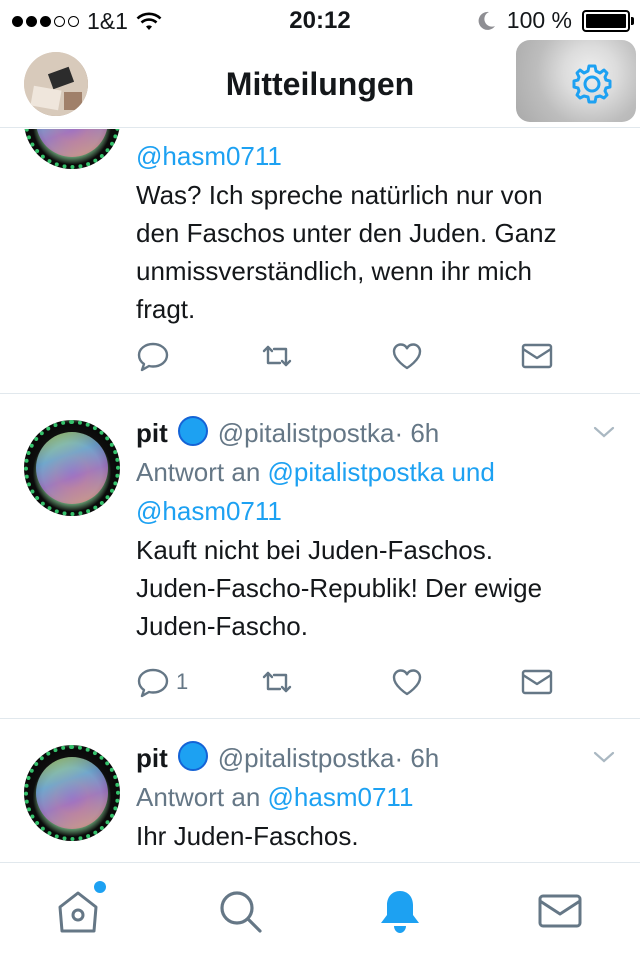 Image resolution: width=640 pixels, height=960 pixels. What do you see at coordinates (376, 492) in the screenshot?
I see `reply-line: Antwort an @pitalistpostka und @hasm0711` at bounding box center [376, 492].